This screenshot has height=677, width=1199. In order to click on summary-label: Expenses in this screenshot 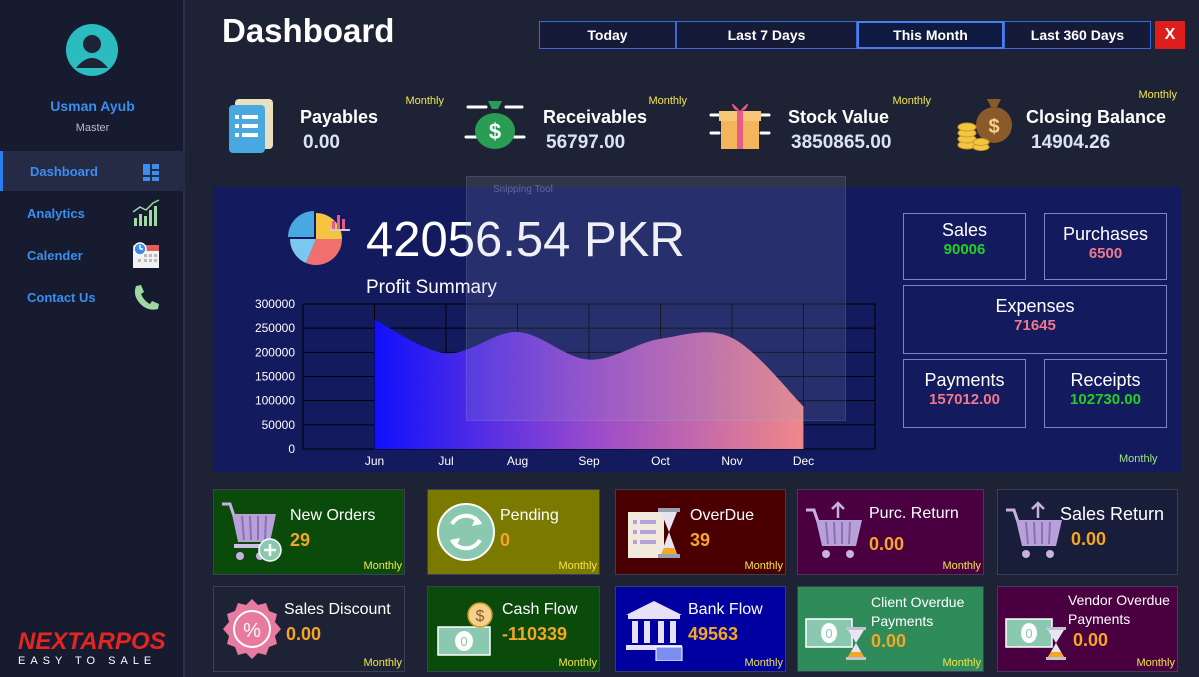, I will do `click(1035, 306)`.